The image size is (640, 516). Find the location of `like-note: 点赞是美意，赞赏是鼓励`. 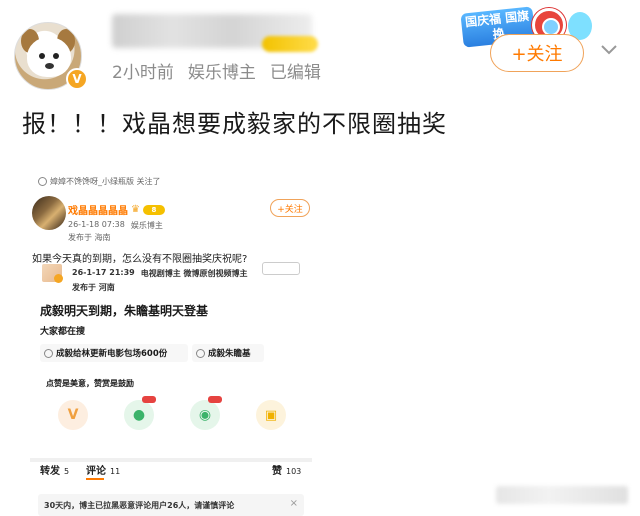

like-note: 点赞是美意，赞赏是鼓励 is located at coordinates (90, 383).